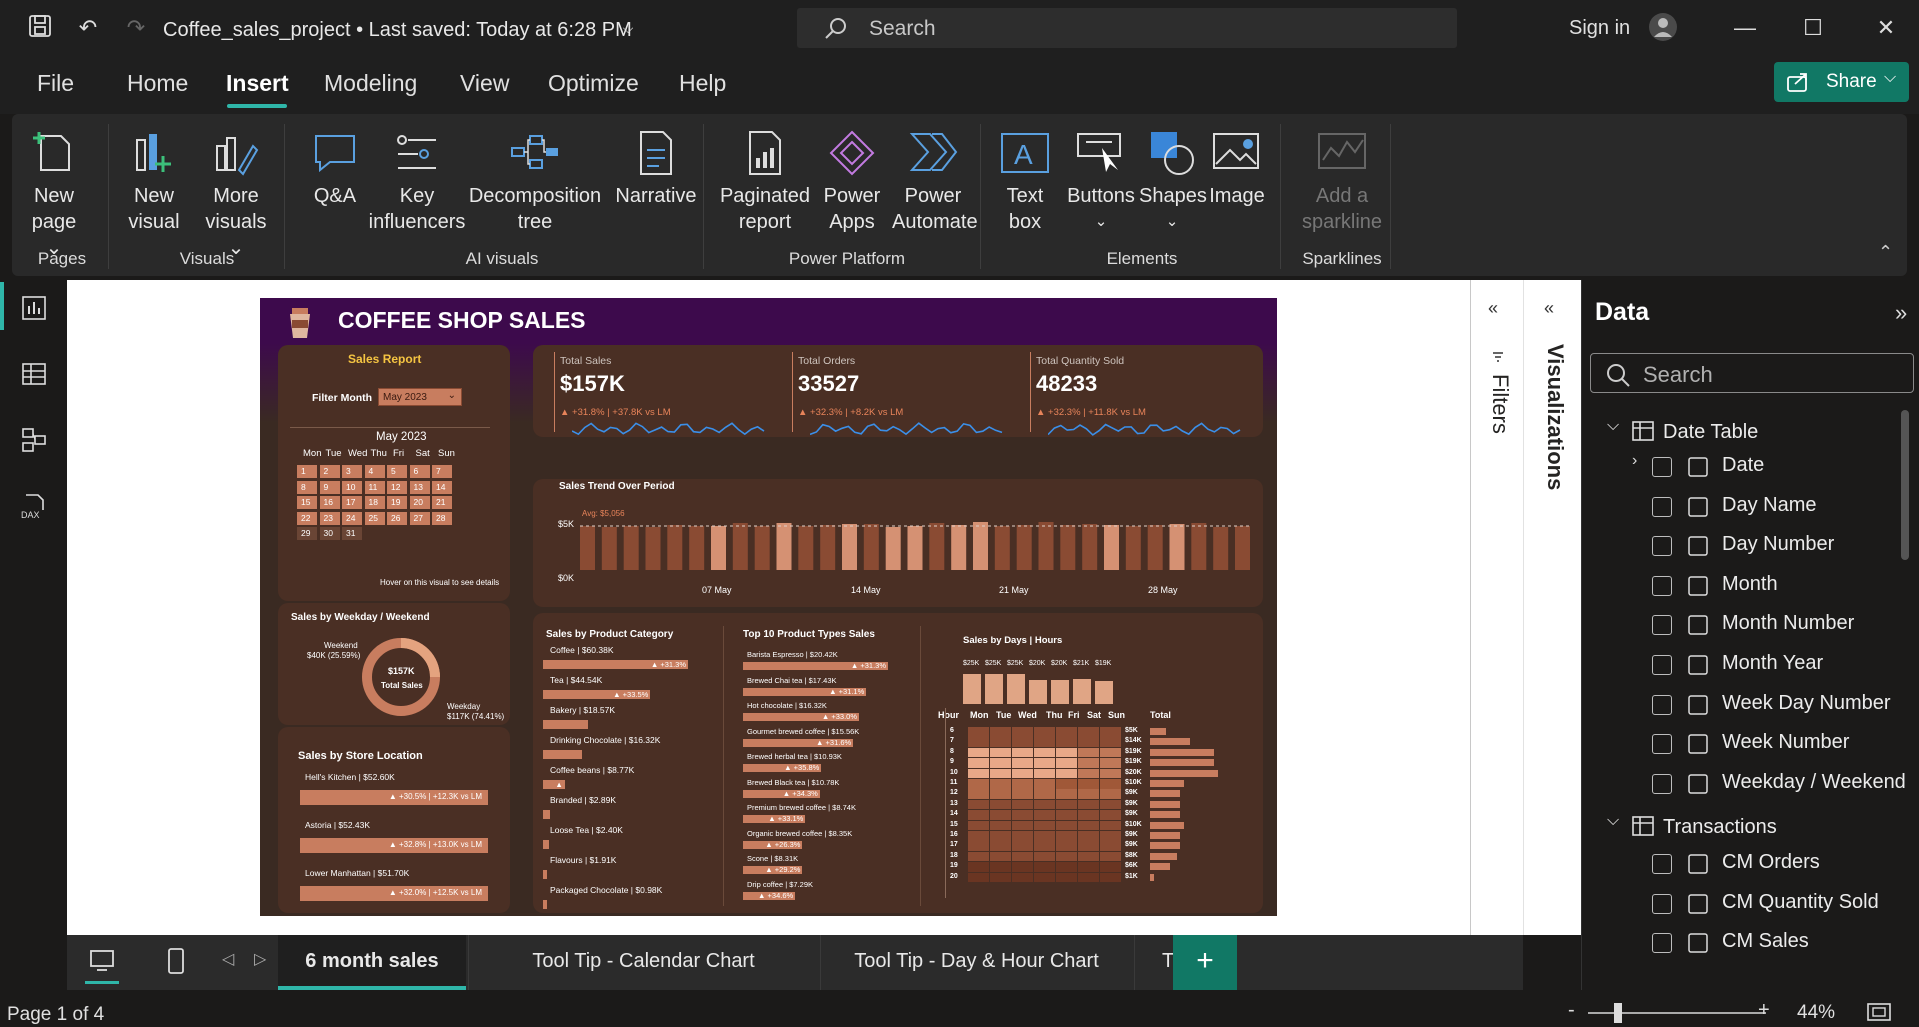 This screenshot has height=1027, width=1919. I want to click on close-icon: ✕, so click(1886, 28).